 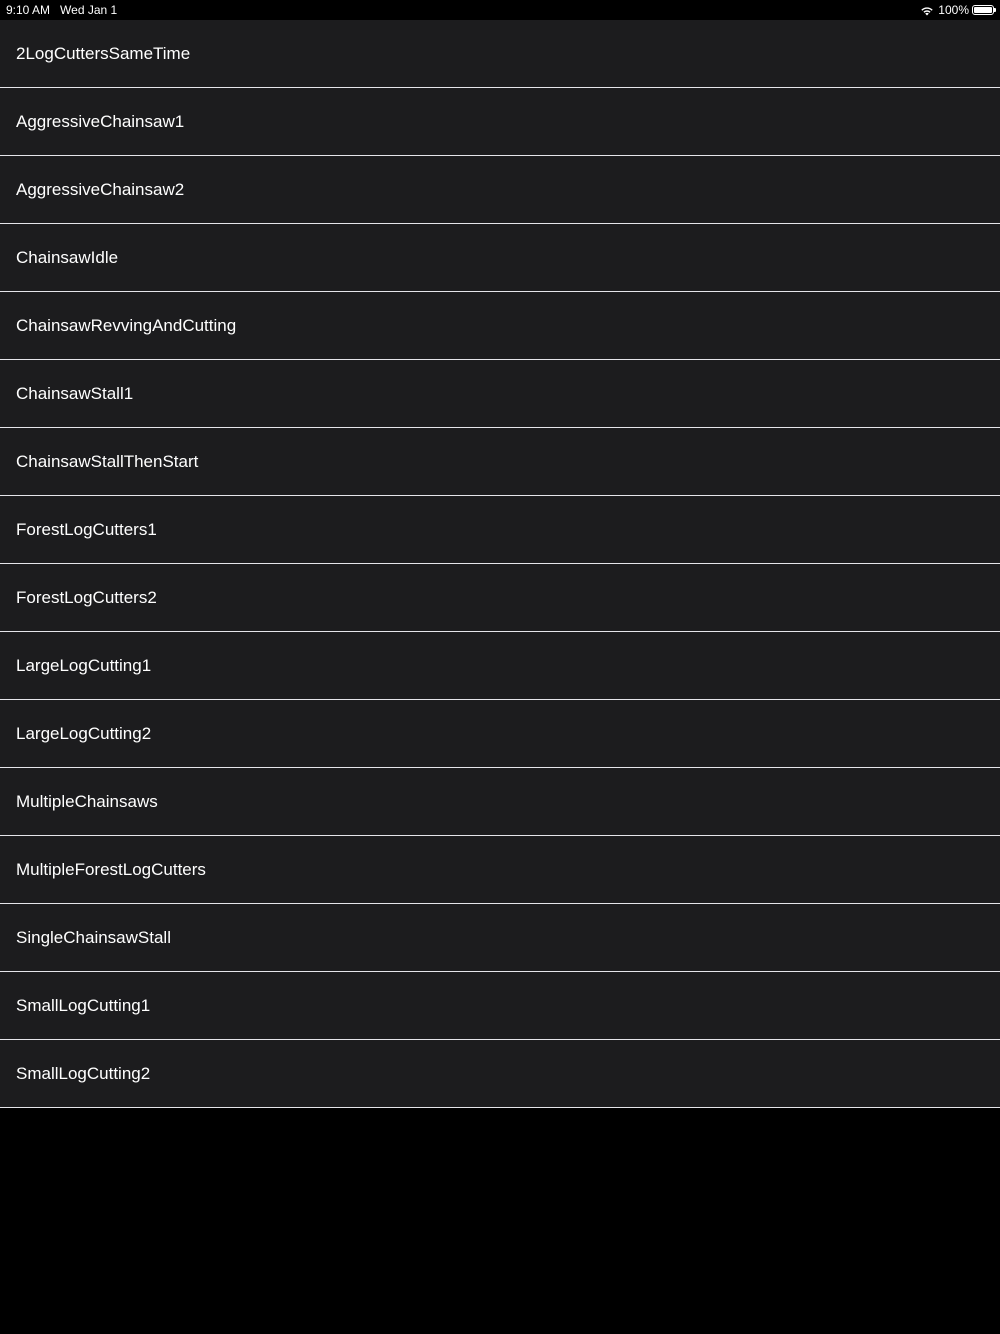 I want to click on battery-fill, so click(x=983, y=10).